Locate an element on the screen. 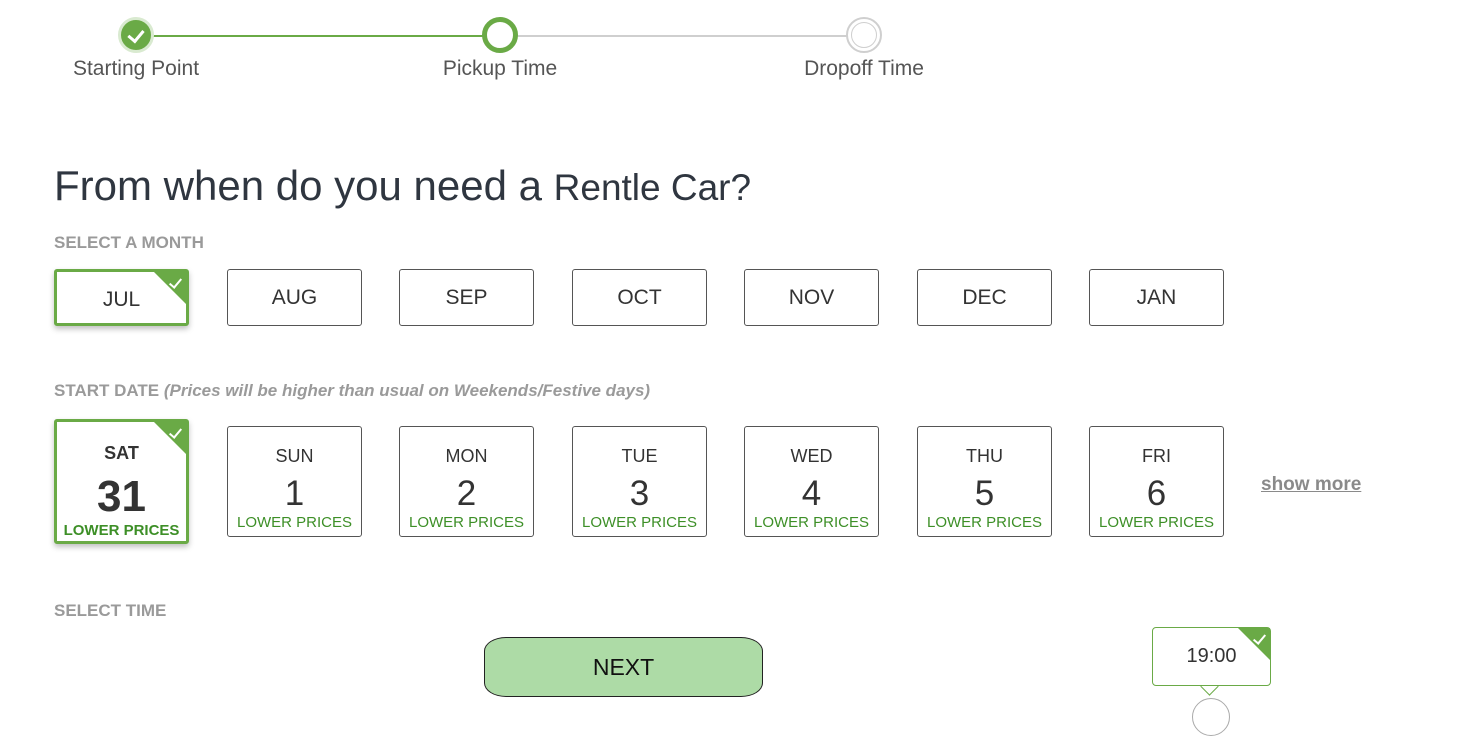  month-label: JUL is located at coordinates (121, 299).